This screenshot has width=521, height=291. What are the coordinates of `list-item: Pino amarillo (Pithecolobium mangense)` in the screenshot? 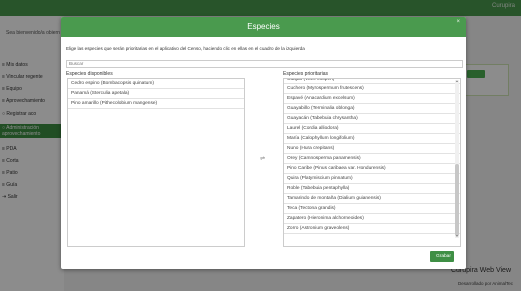 It's located at (156, 104).